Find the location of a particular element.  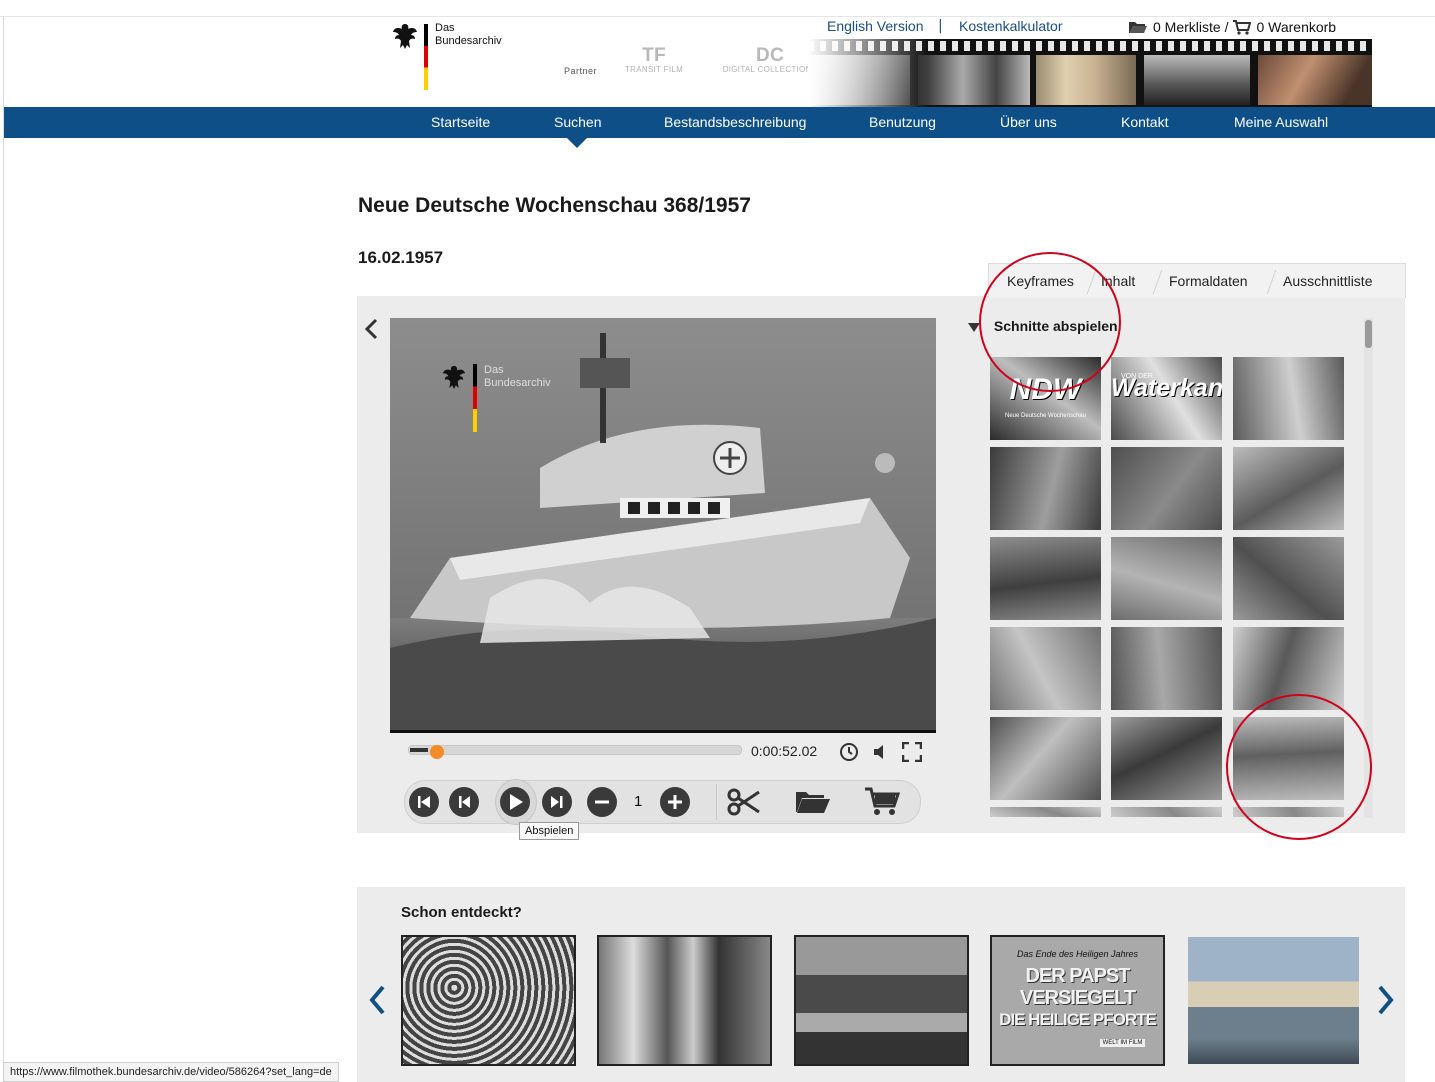

merkliste-link: 0 Merkliste / is located at coordinates (1190, 27).